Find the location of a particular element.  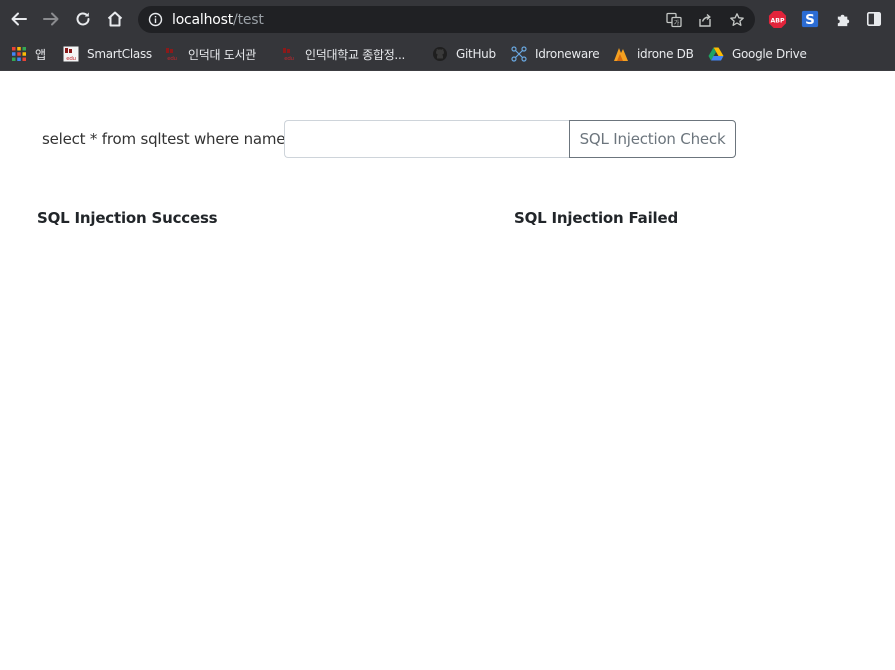

github-icon is located at coordinates (440, 54).